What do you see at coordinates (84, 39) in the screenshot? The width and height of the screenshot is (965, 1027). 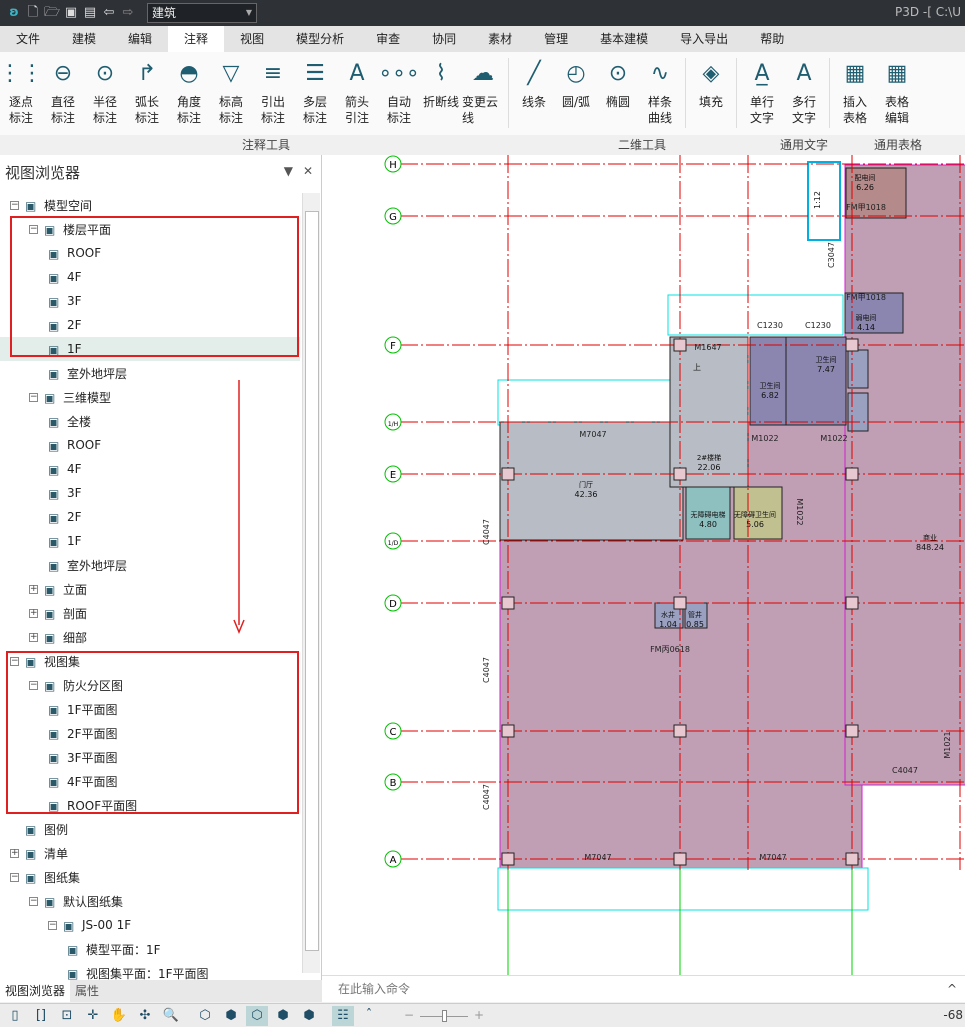 I see `menu-tab: 建模` at bounding box center [84, 39].